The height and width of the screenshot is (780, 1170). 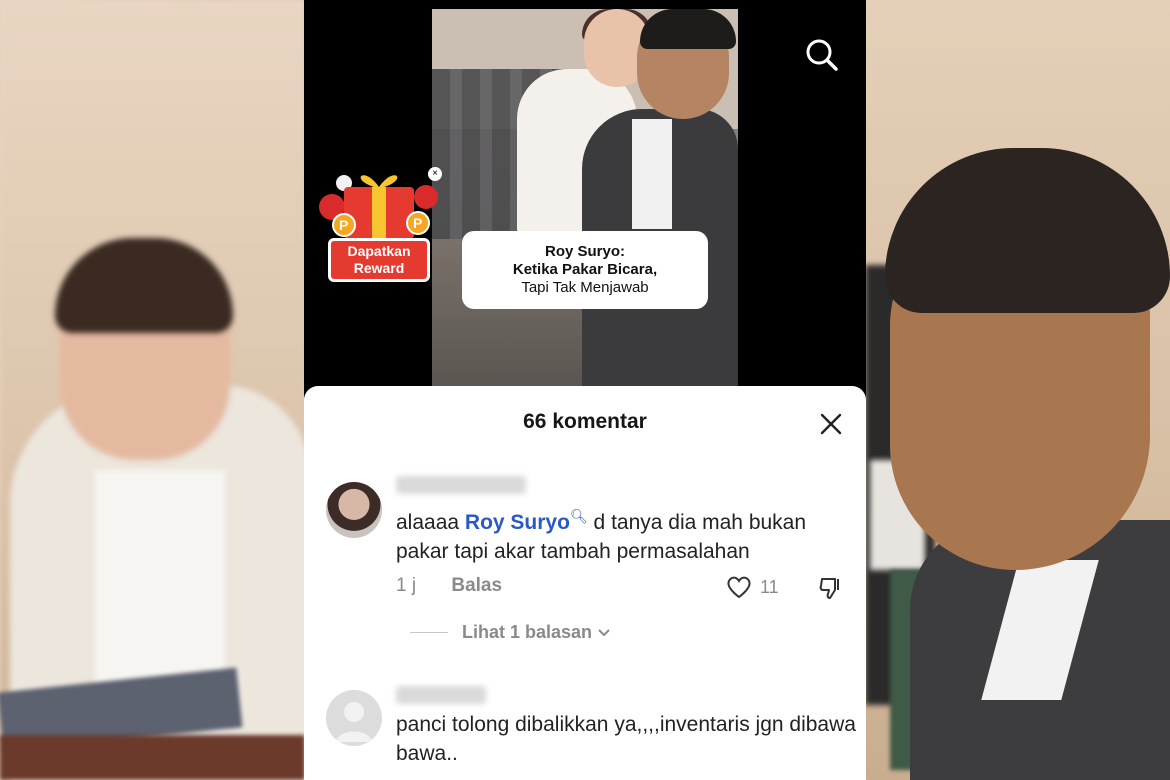 What do you see at coordinates (378, 207) in the screenshot?
I see `gift-icon: P P` at bounding box center [378, 207].